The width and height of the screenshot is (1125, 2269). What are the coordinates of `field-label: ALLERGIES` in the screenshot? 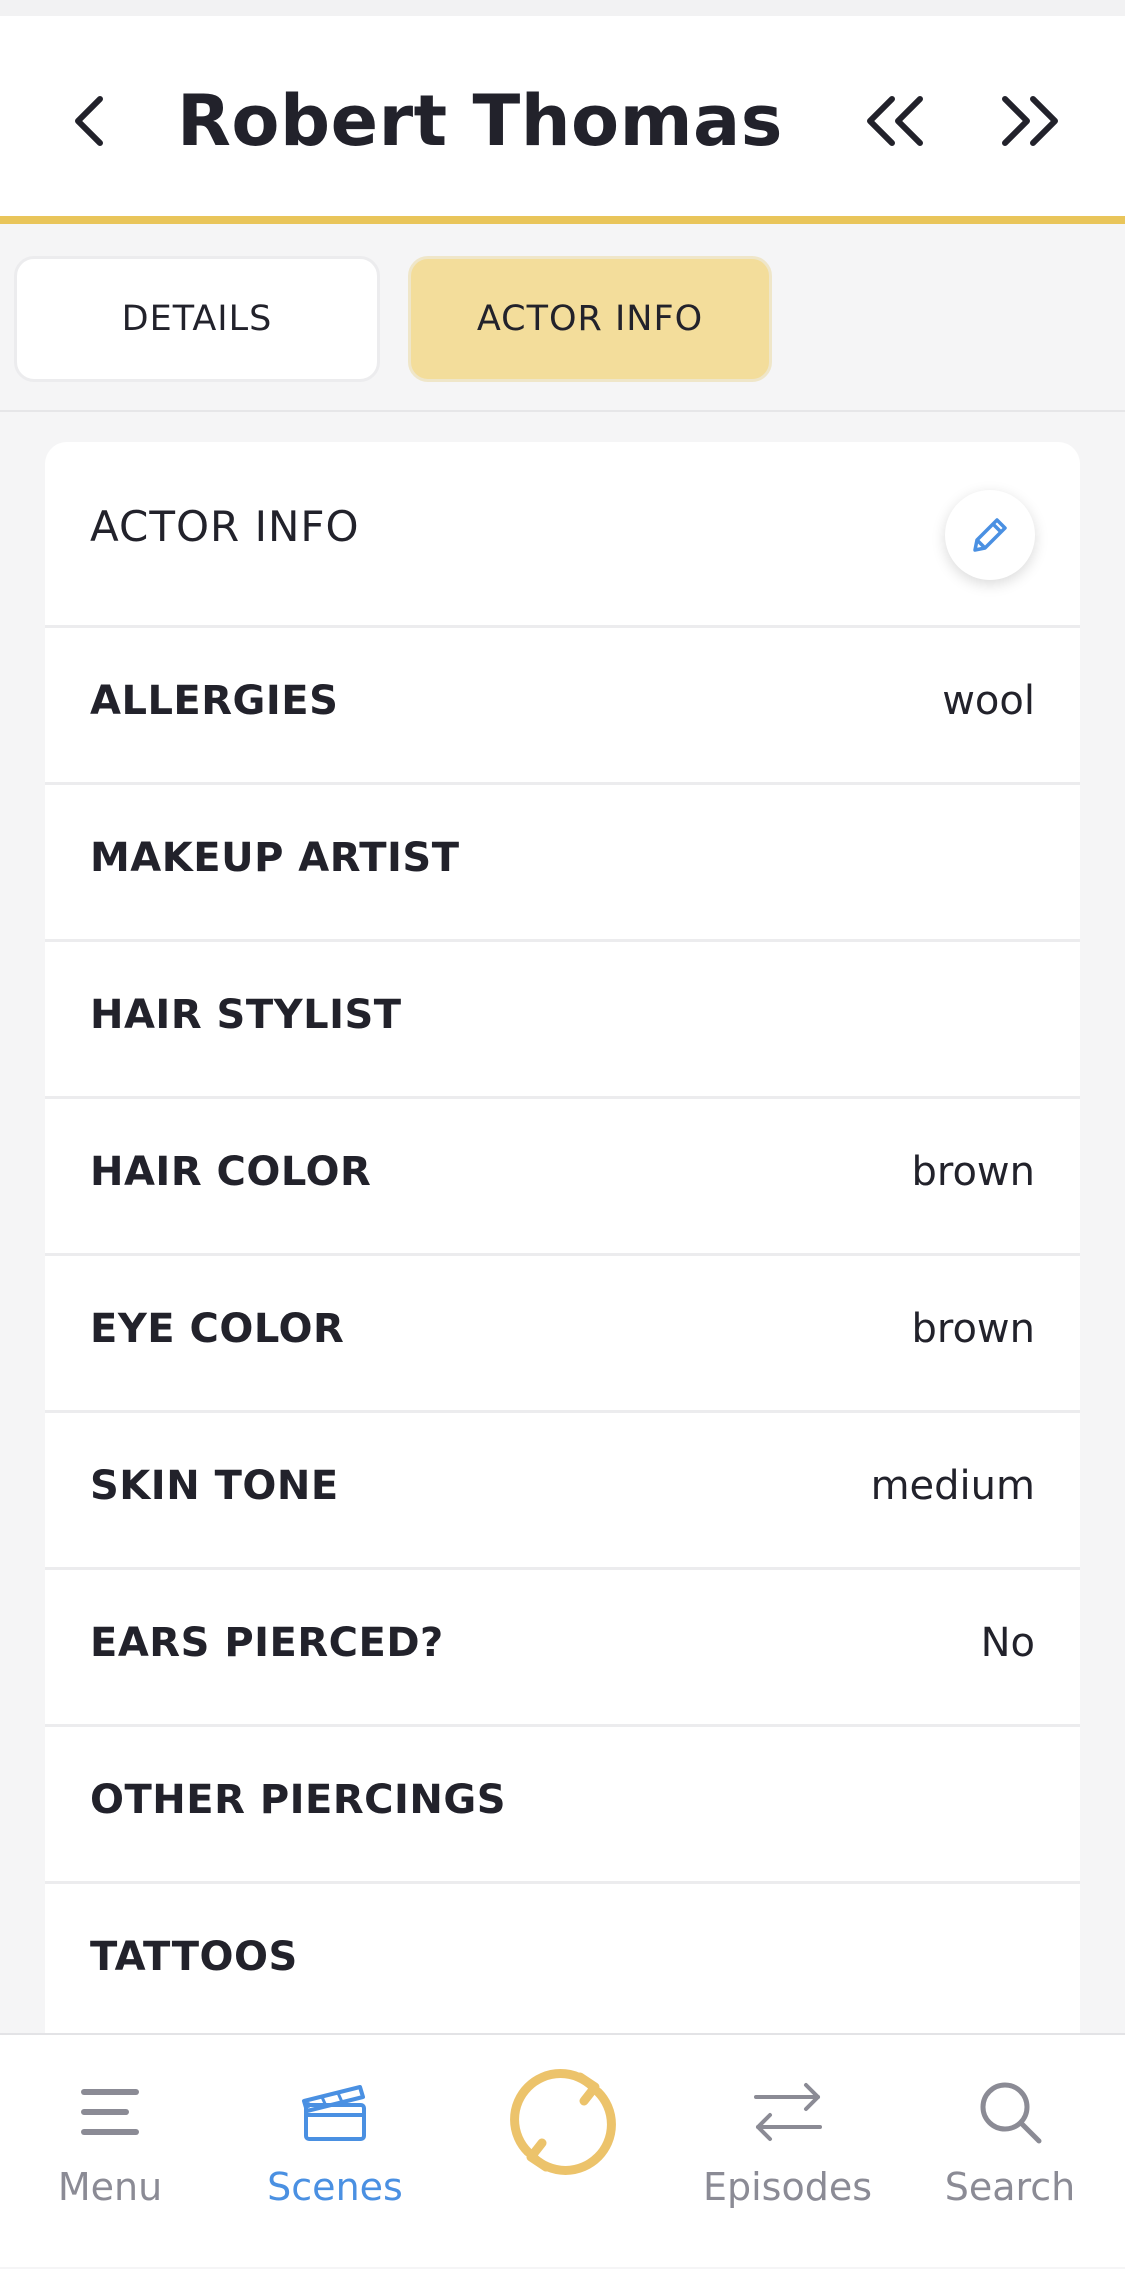 It's located at (214, 701).